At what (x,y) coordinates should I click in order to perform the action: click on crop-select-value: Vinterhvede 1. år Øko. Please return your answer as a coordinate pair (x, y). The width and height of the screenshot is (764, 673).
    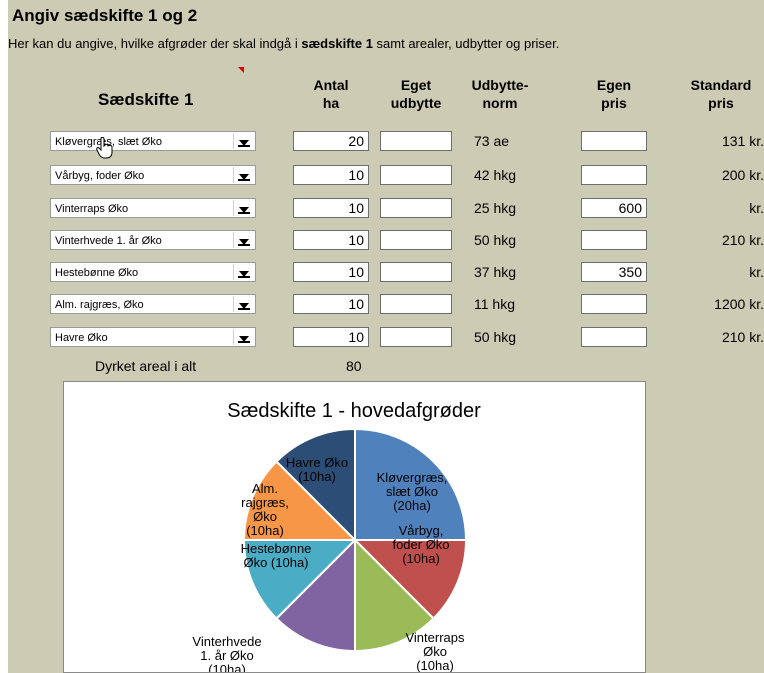
    Looking at the image, I should click on (108, 241).